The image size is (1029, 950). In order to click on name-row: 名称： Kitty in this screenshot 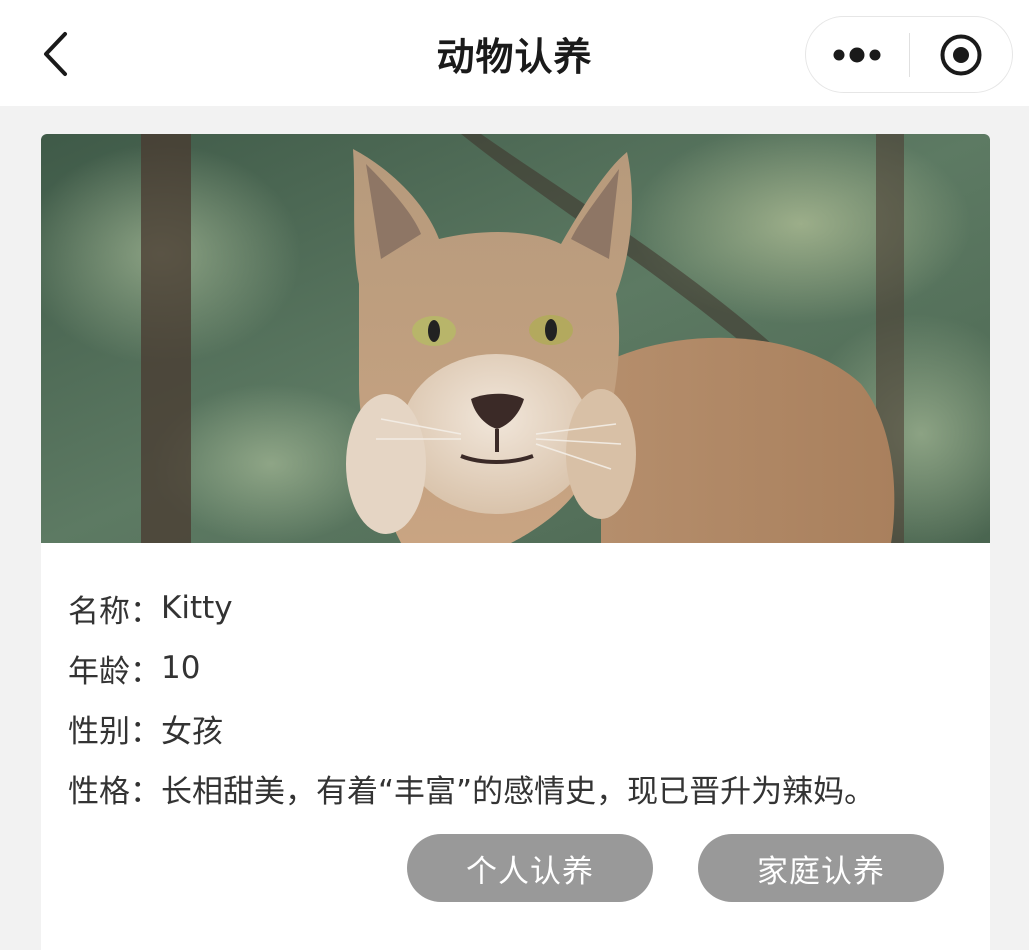, I will do `click(471, 608)`.